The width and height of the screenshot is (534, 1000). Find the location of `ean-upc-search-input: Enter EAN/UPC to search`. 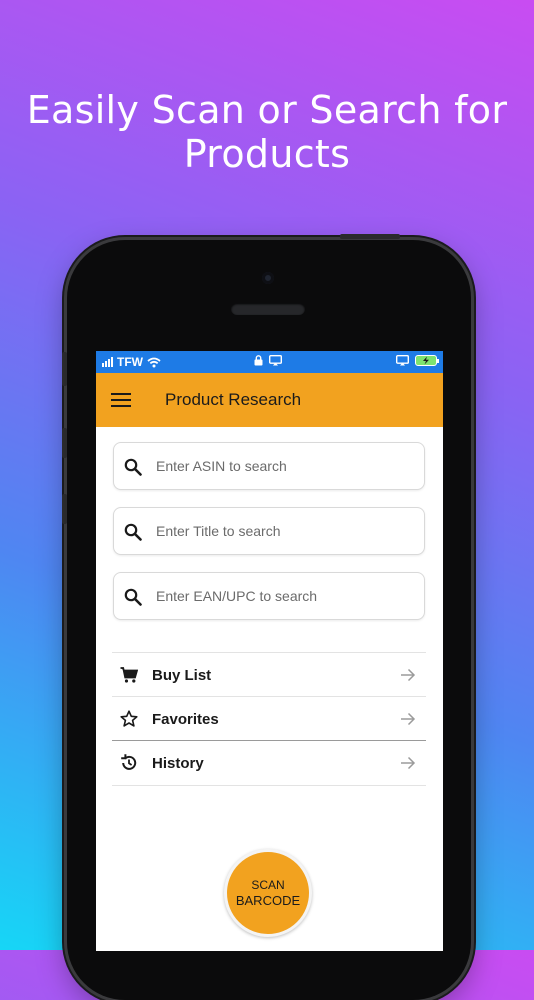

ean-upc-search-input: Enter EAN/UPC to search is located at coordinates (269, 596).